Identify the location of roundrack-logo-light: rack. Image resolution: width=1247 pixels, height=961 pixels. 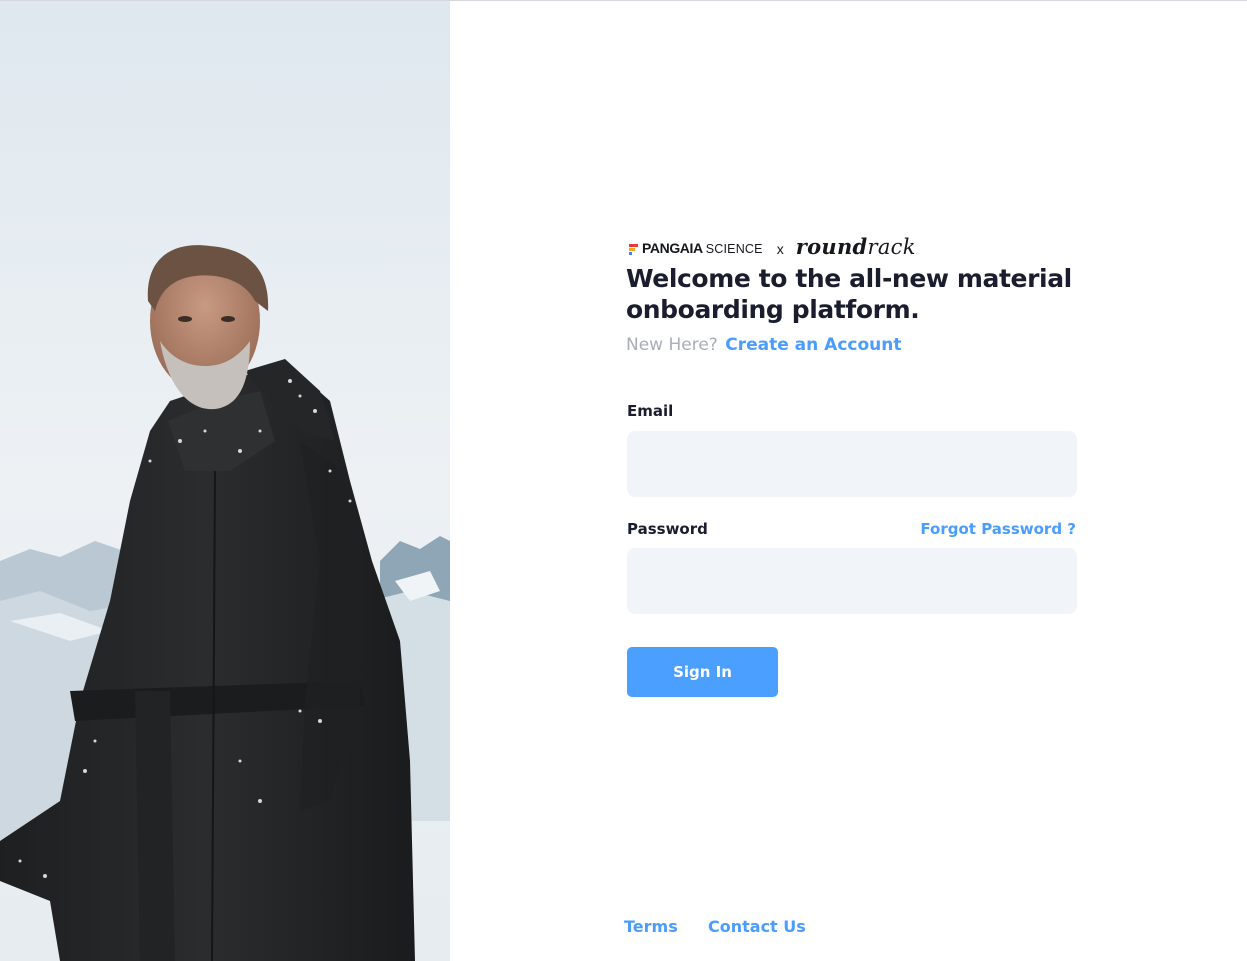
(891, 246).